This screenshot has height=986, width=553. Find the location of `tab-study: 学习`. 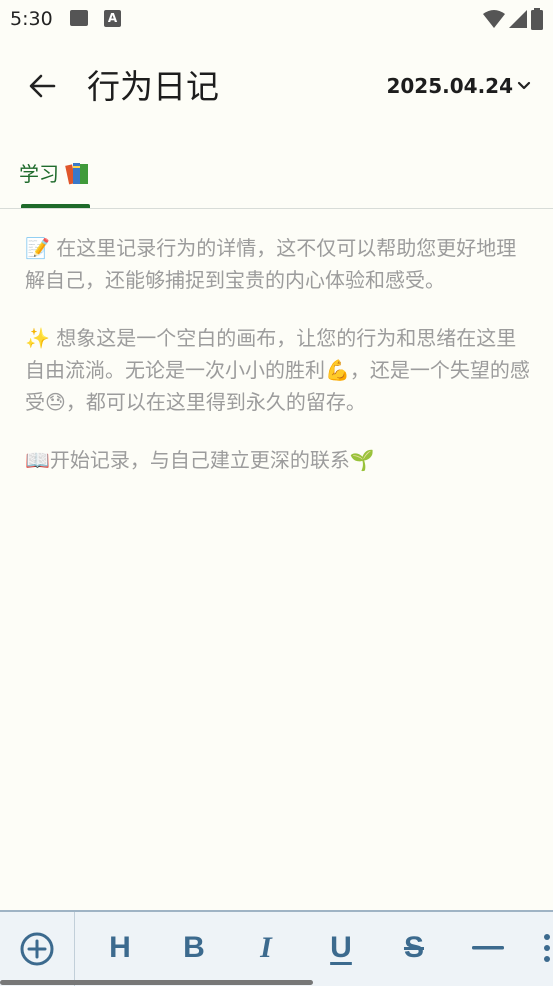

tab-study: 学习 is located at coordinates (55, 172).